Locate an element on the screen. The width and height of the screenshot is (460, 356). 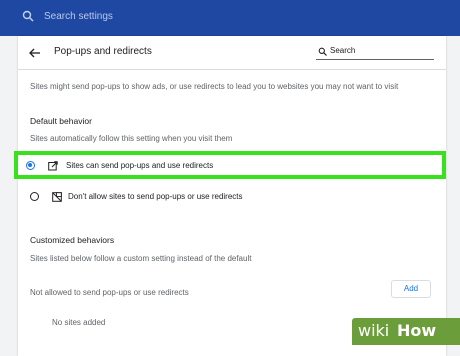
page-search-field: Search is located at coordinates (375, 52).